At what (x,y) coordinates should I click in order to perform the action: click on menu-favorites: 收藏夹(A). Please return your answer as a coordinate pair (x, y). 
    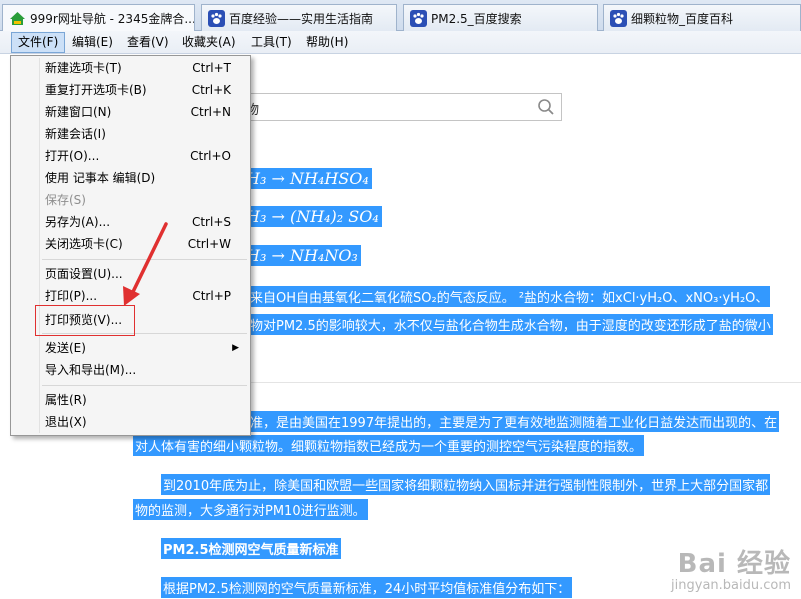
    Looking at the image, I should click on (209, 42).